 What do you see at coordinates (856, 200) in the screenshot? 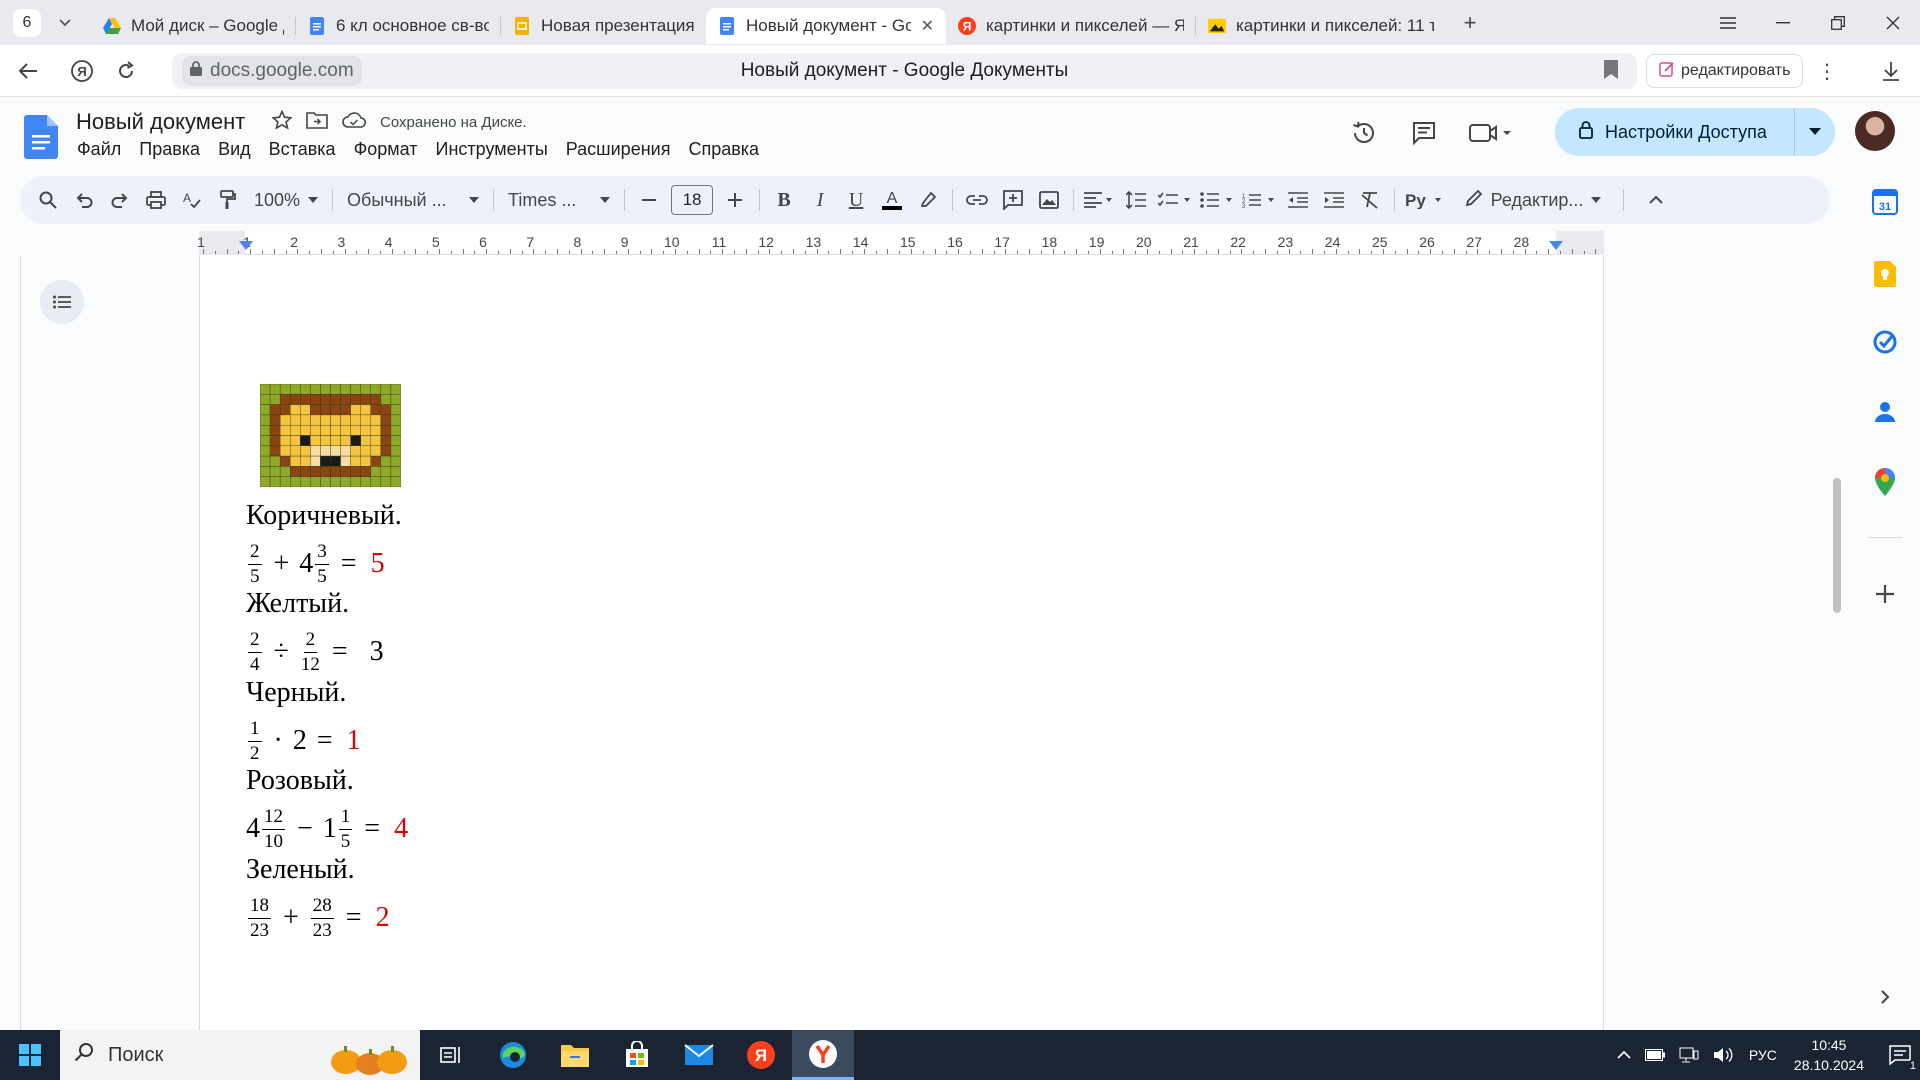
I see `underline-icon: U` at bounding box center [856, 200].